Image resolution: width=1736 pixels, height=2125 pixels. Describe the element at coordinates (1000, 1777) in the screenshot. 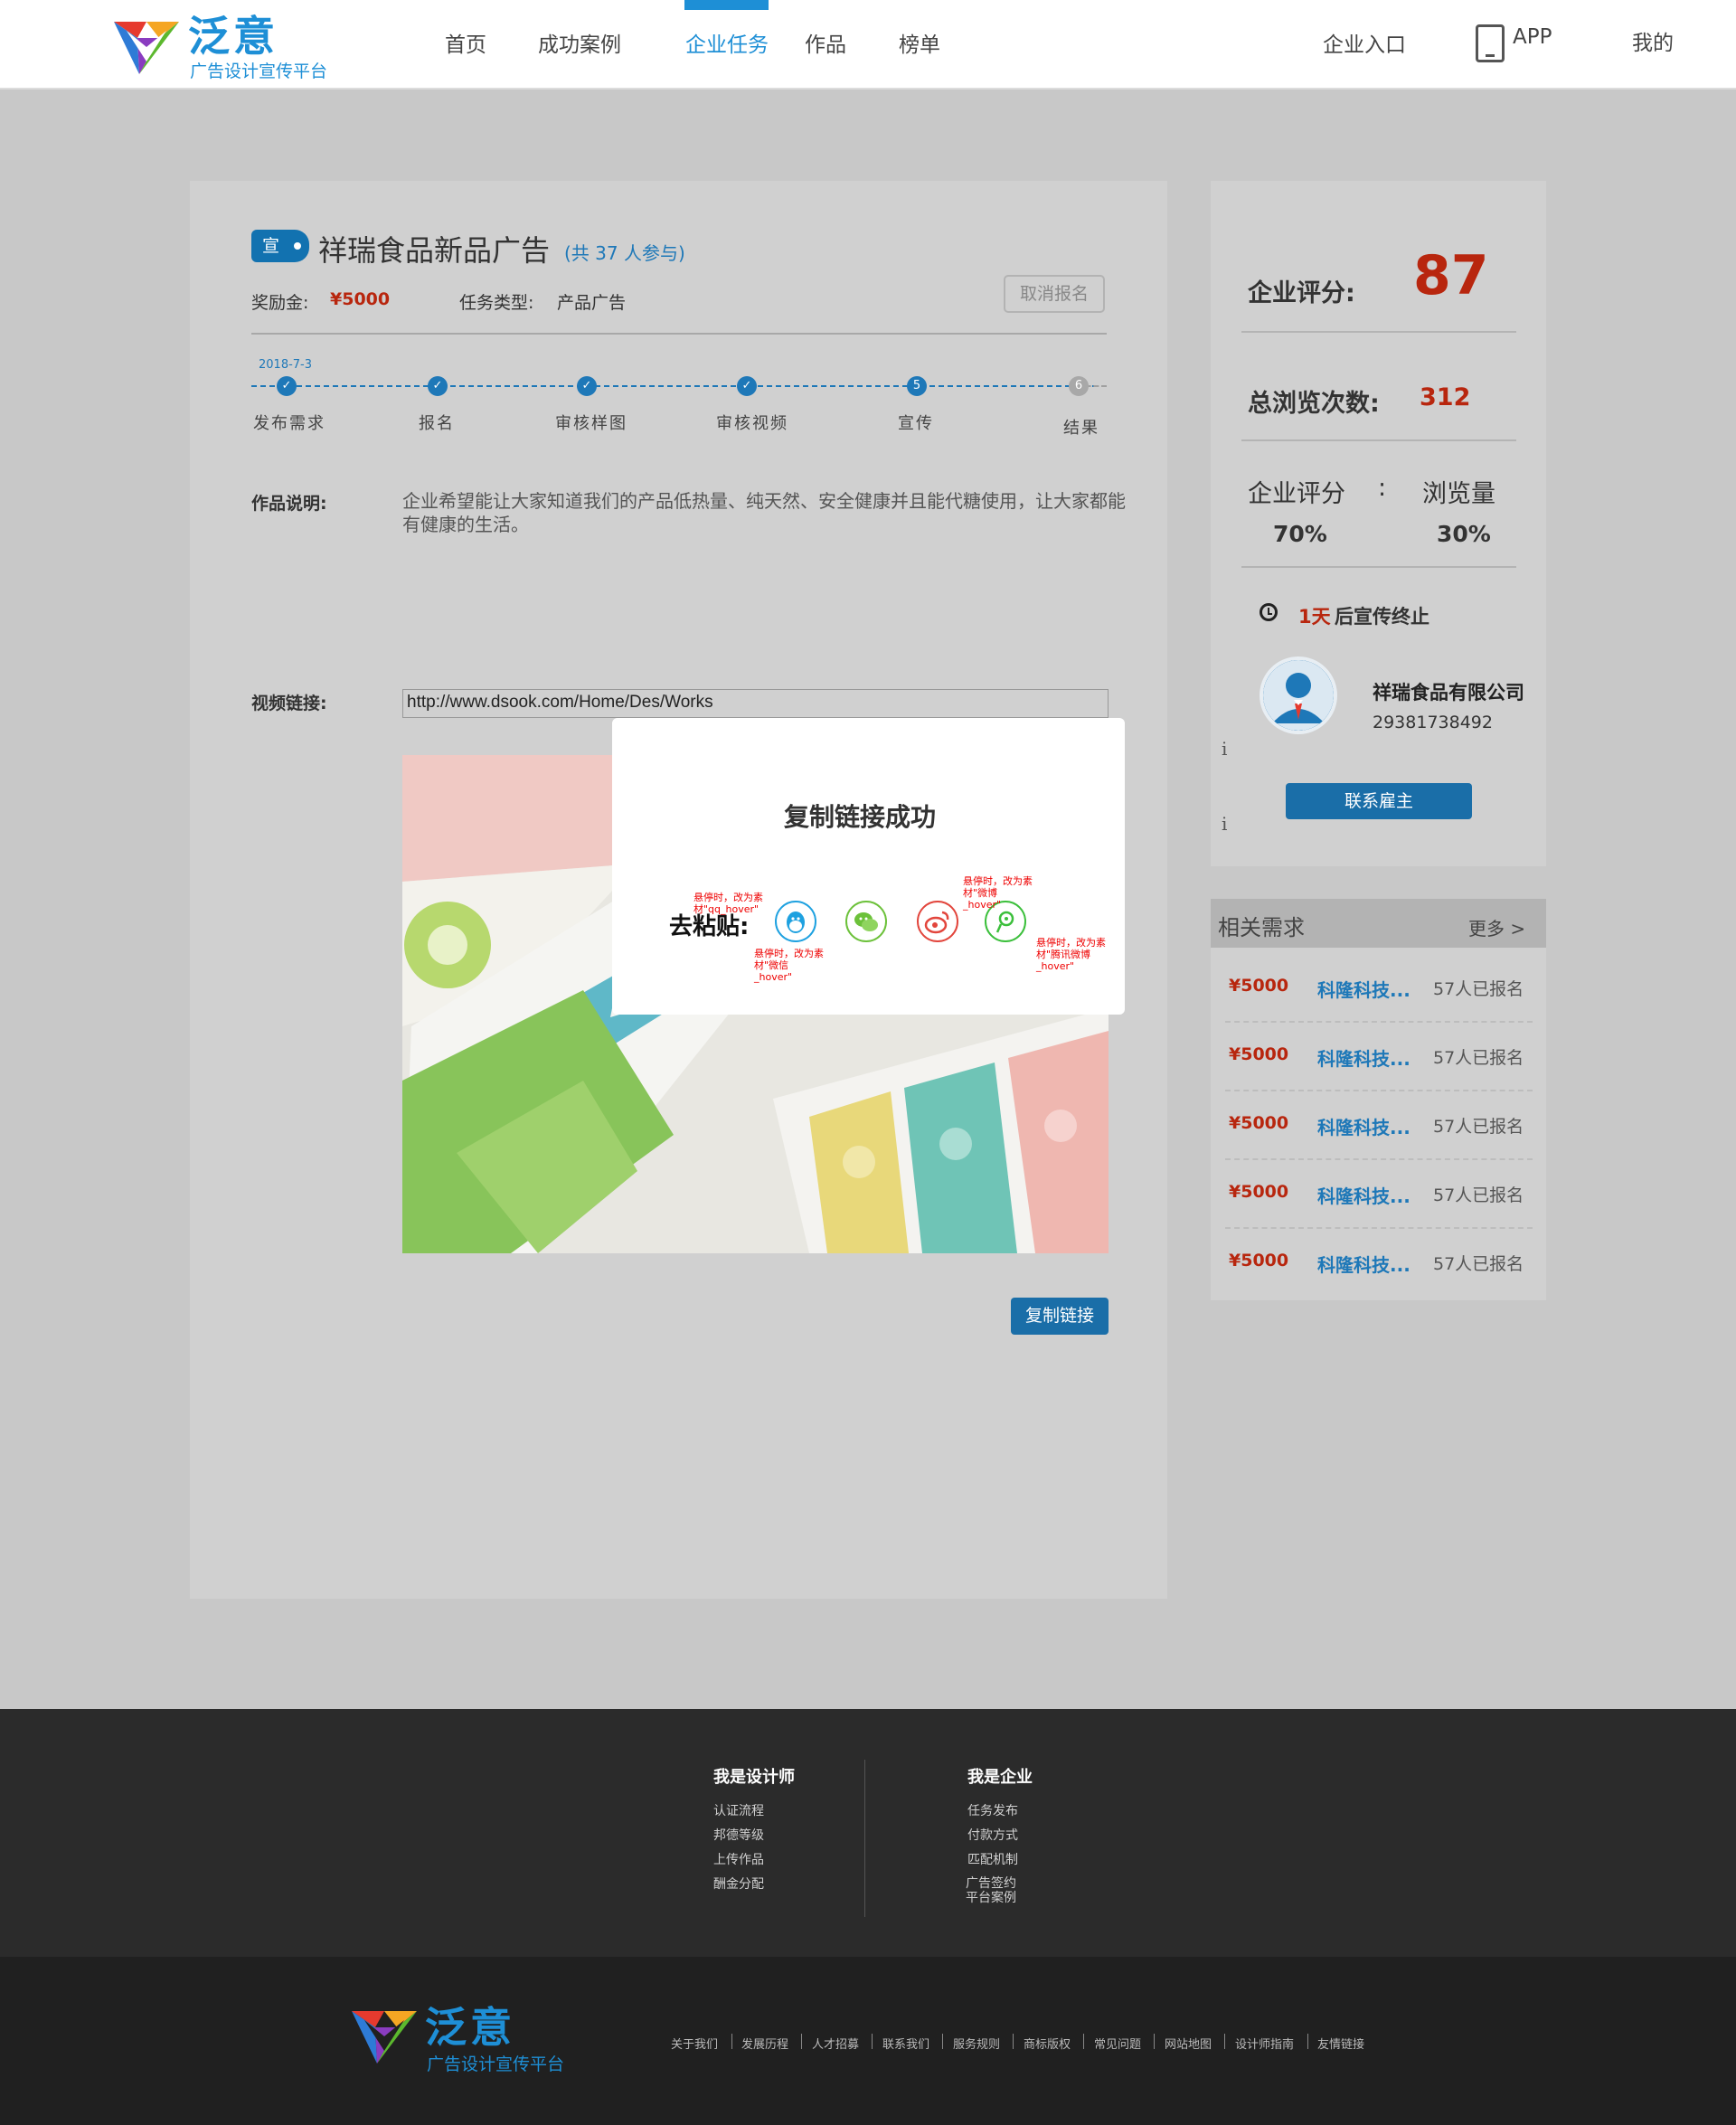

I see `footer-enterprise-title: 我是企业` at that location.